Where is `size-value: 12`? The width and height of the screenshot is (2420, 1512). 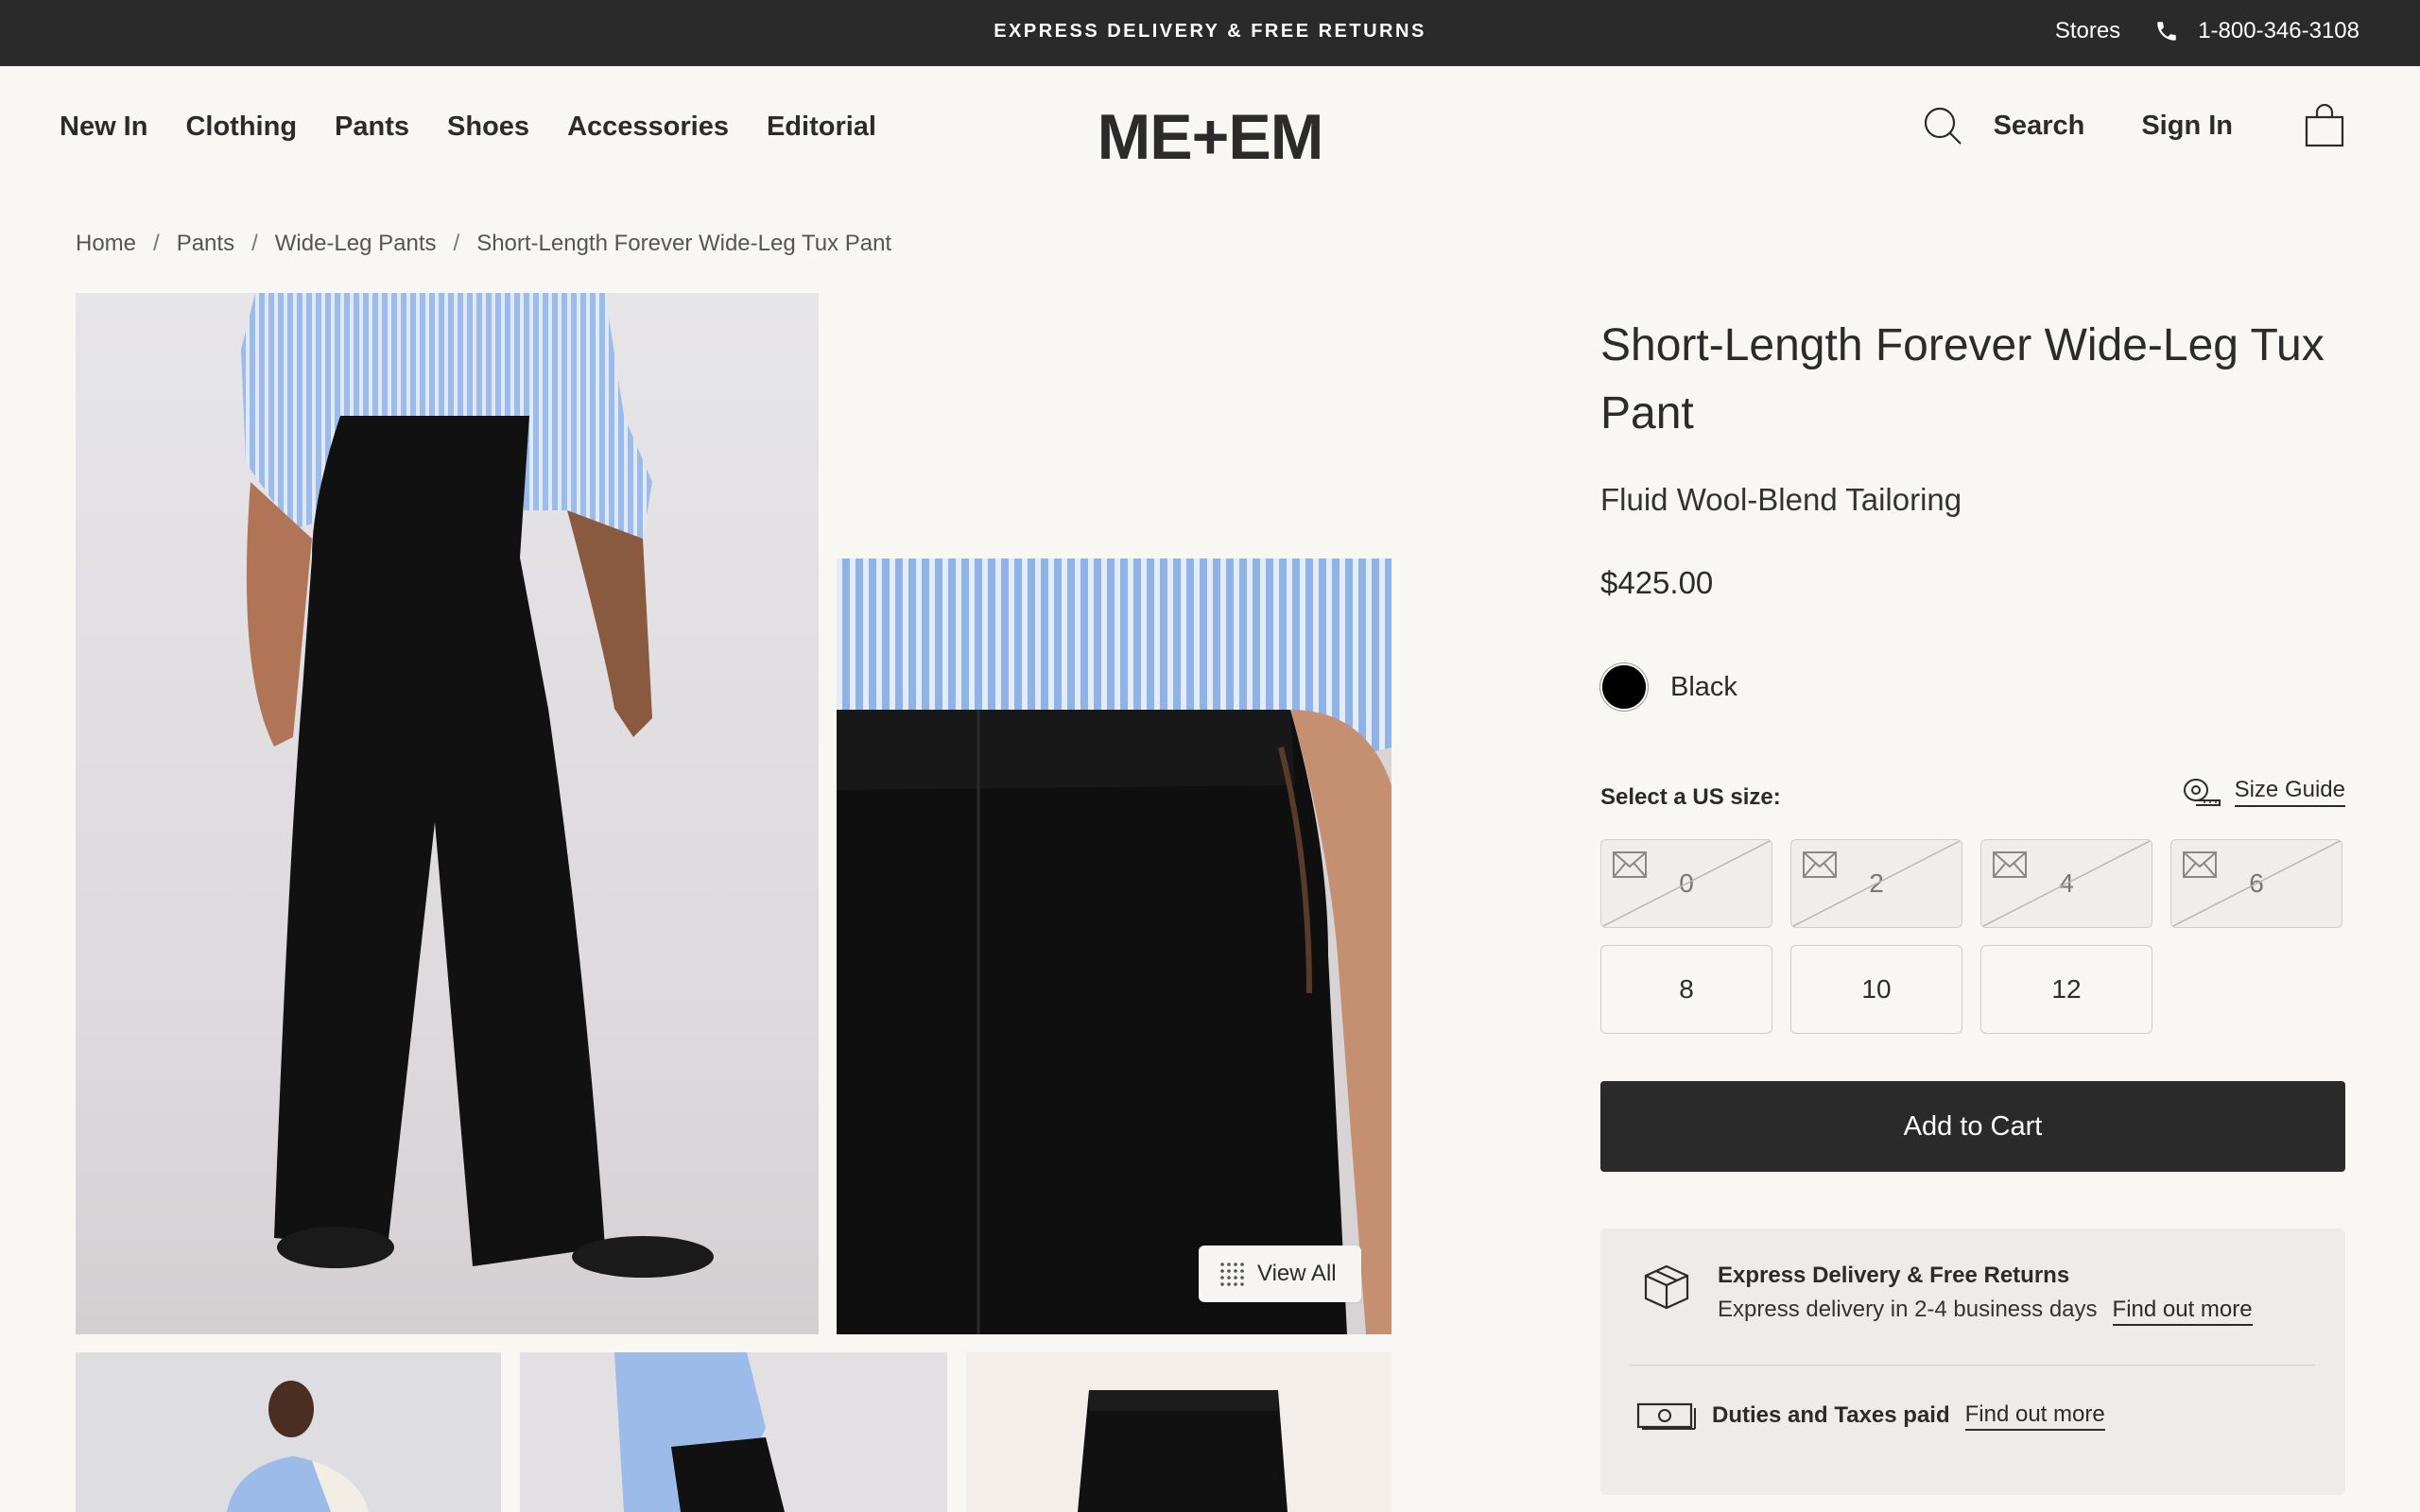 size-value: 12 is located at coordinates (2066, 989).